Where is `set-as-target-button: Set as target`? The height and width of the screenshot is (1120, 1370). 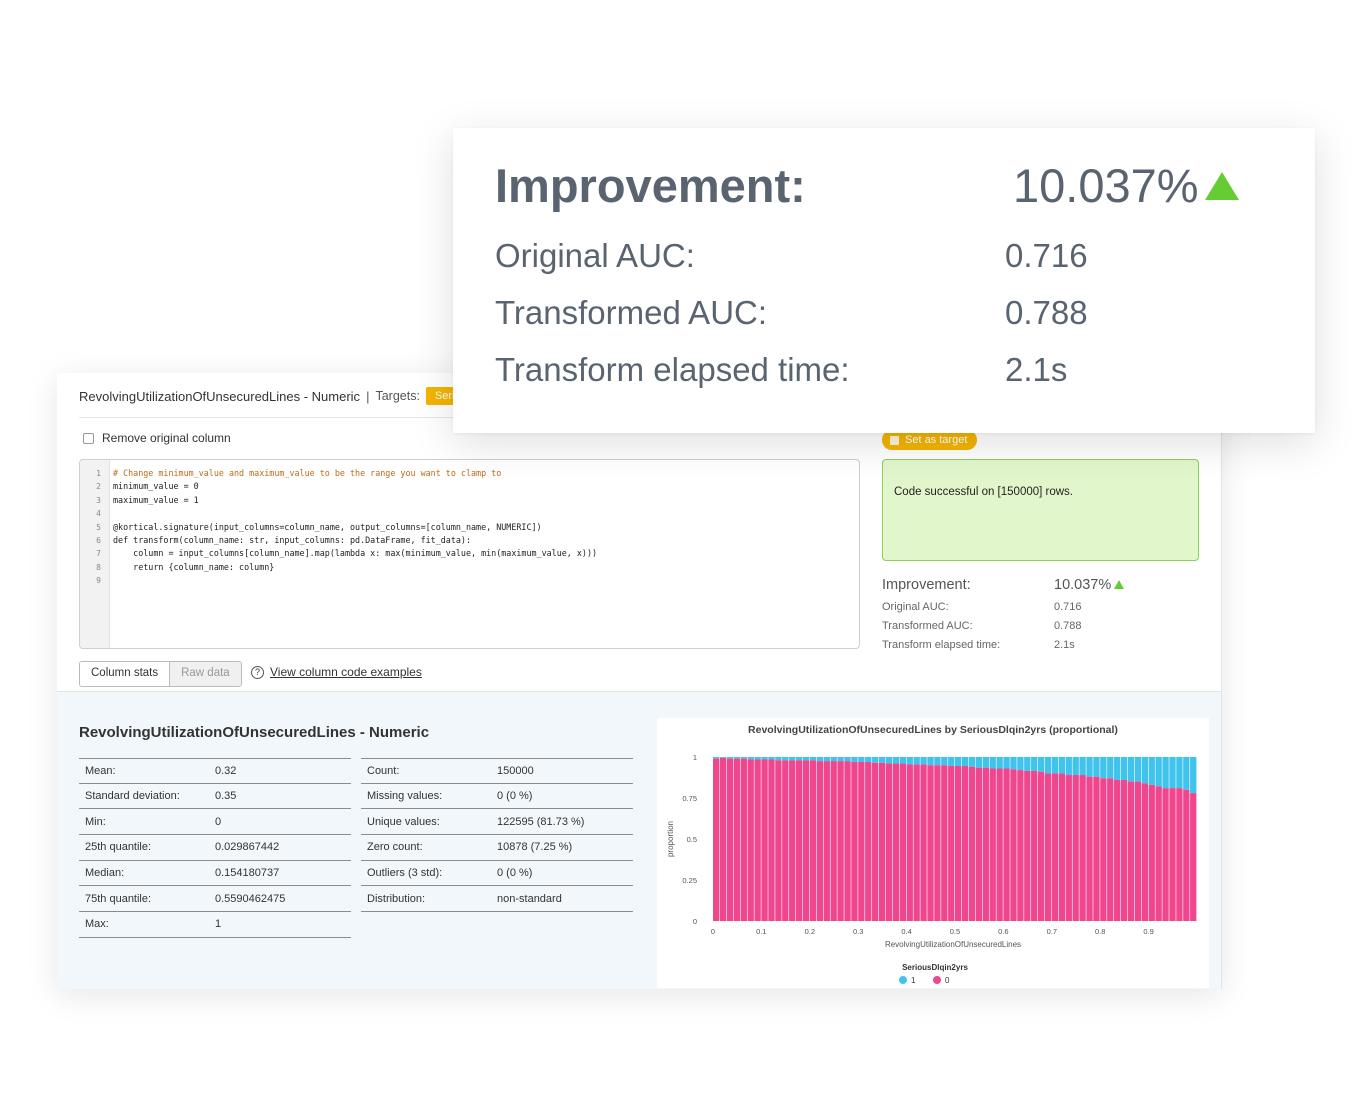
set-as-target-button: Set as target is located at coordinates (930, 440).